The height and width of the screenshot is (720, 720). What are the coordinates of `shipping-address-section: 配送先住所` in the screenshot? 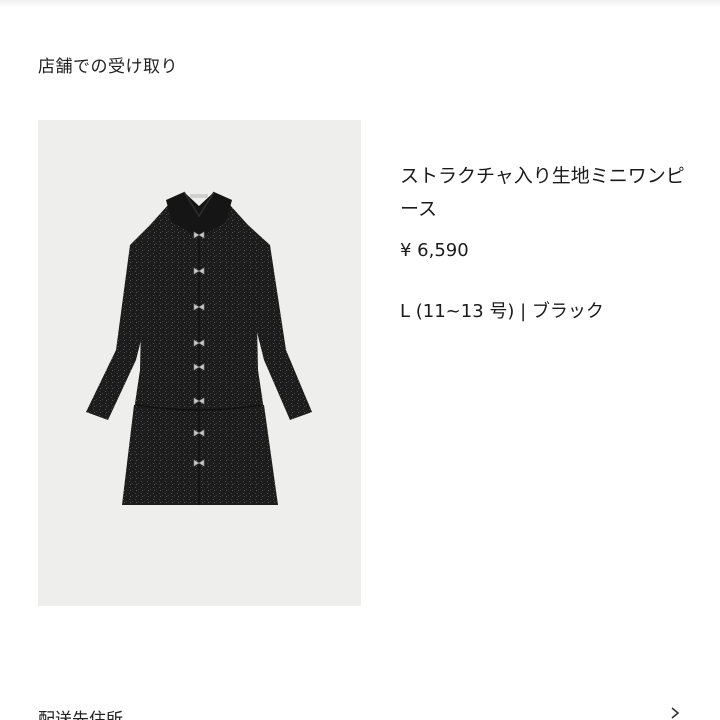 It's located at (80, 712).